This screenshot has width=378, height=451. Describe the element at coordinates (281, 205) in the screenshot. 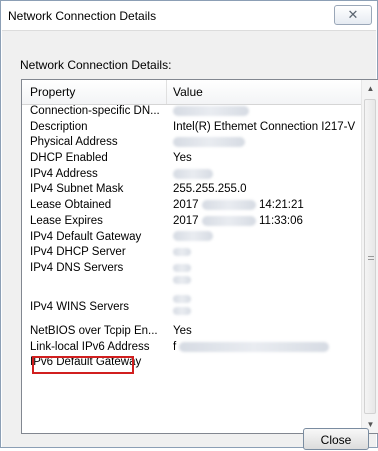

I see `value-suffix: 14:21:21` at that location.